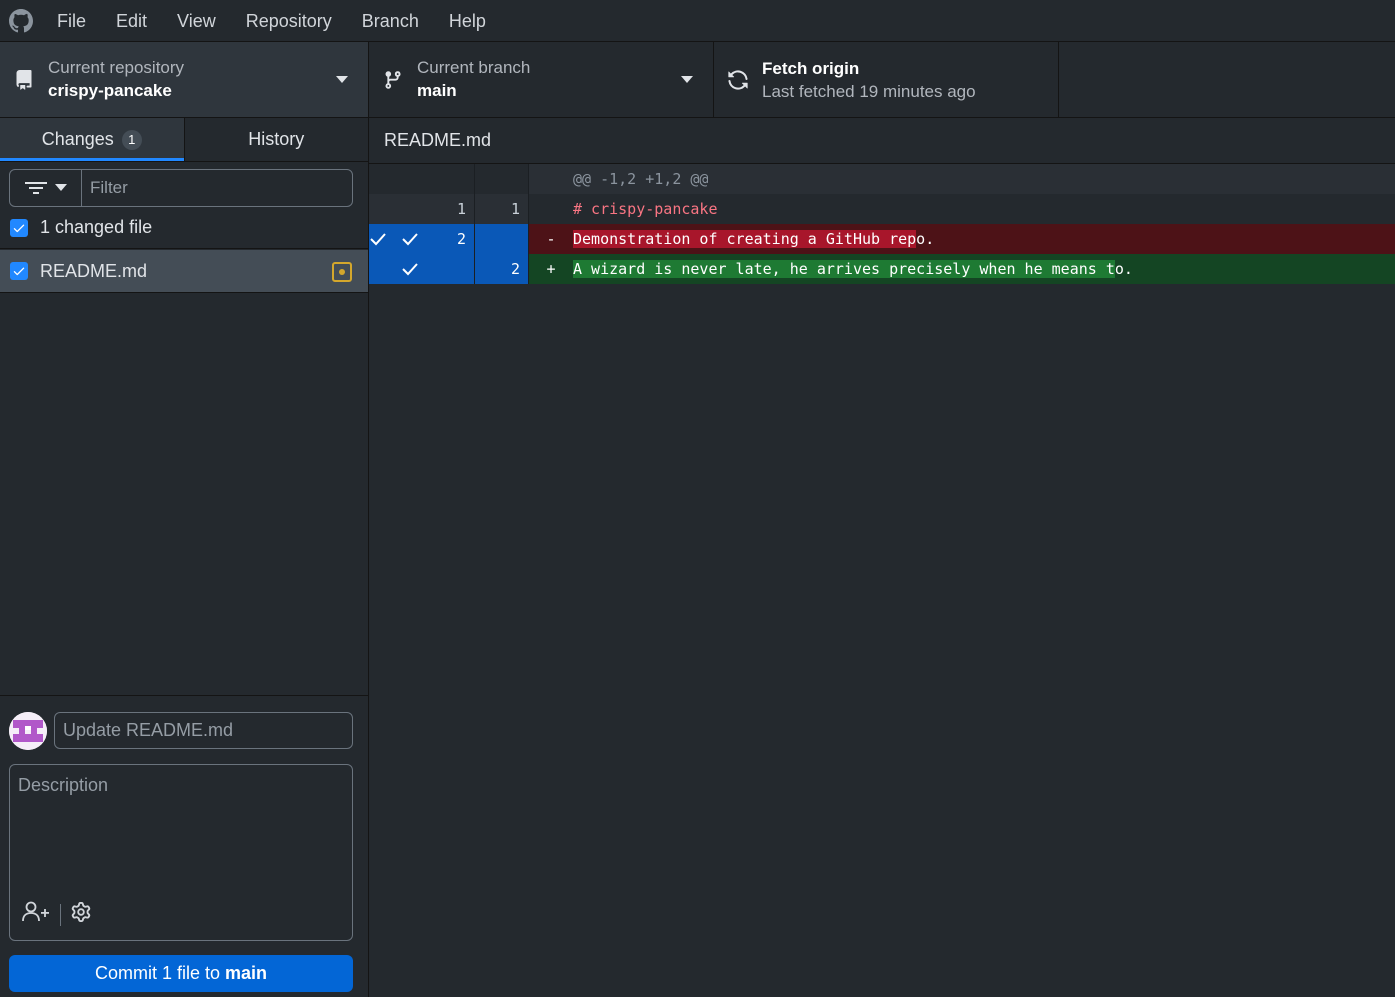 Image resolution: width=1395 pixels, height=997 pixels. I want to click on avatar, so click(28, 731).